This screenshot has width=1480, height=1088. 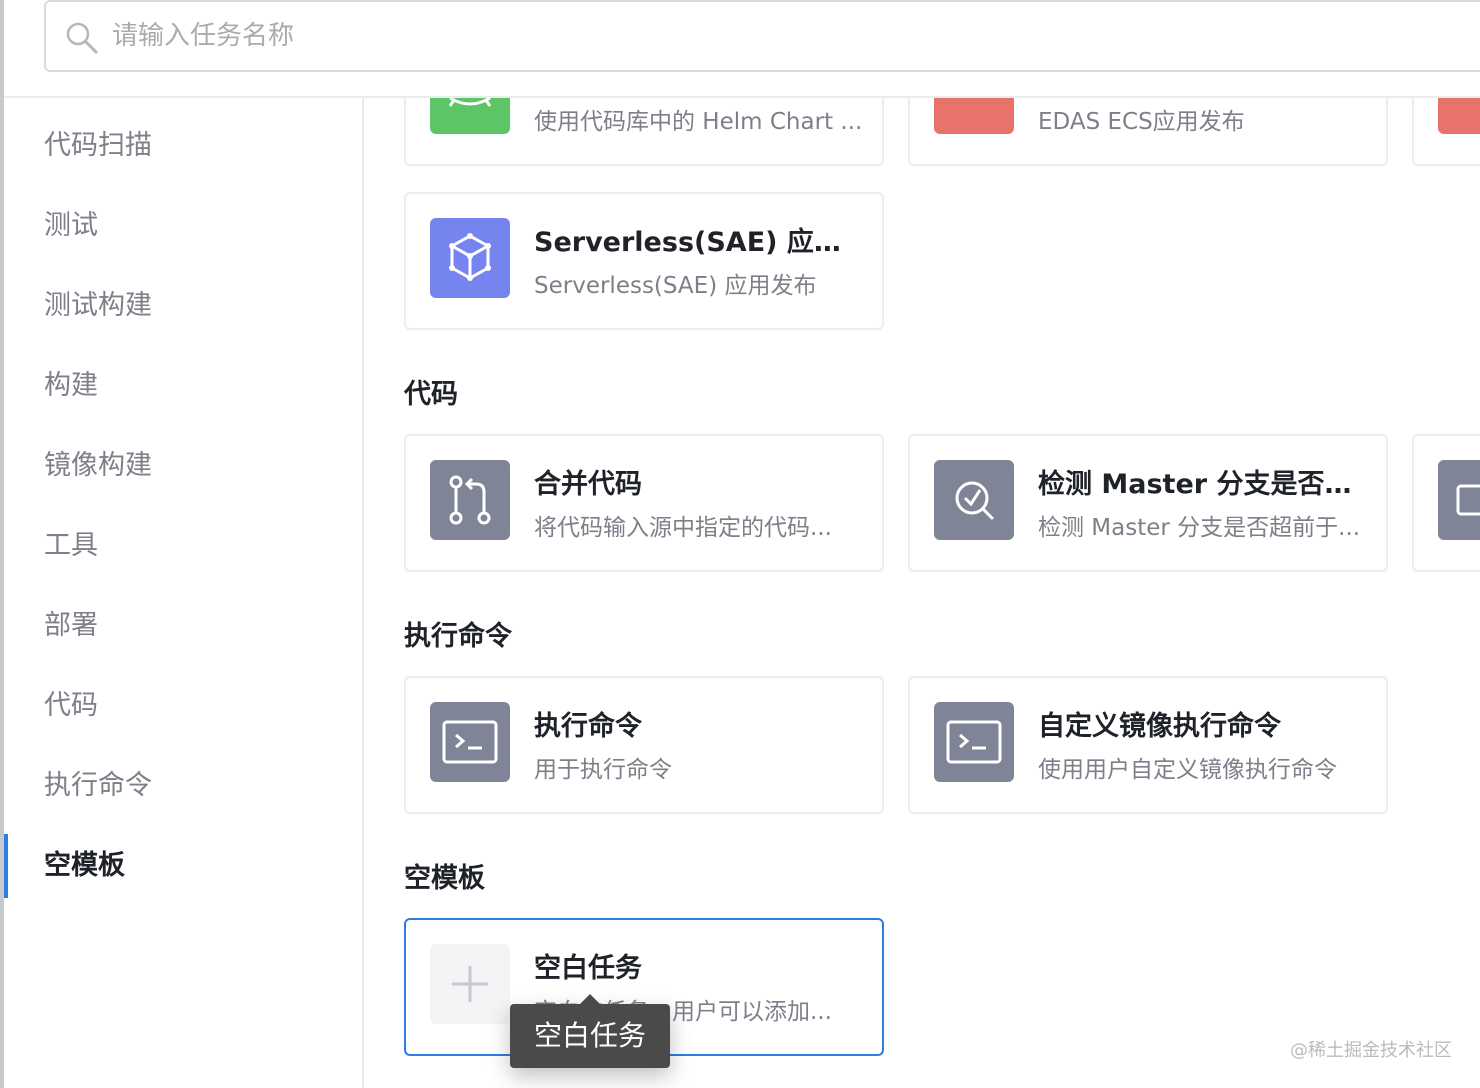 What do you see at coordinates (1148, 745) in the screenshot?
I see `task-card-custom-image-command: 自定义镜像执行命令 使用用户自定义镜像执行命令` at bounding box center [1148, 745].